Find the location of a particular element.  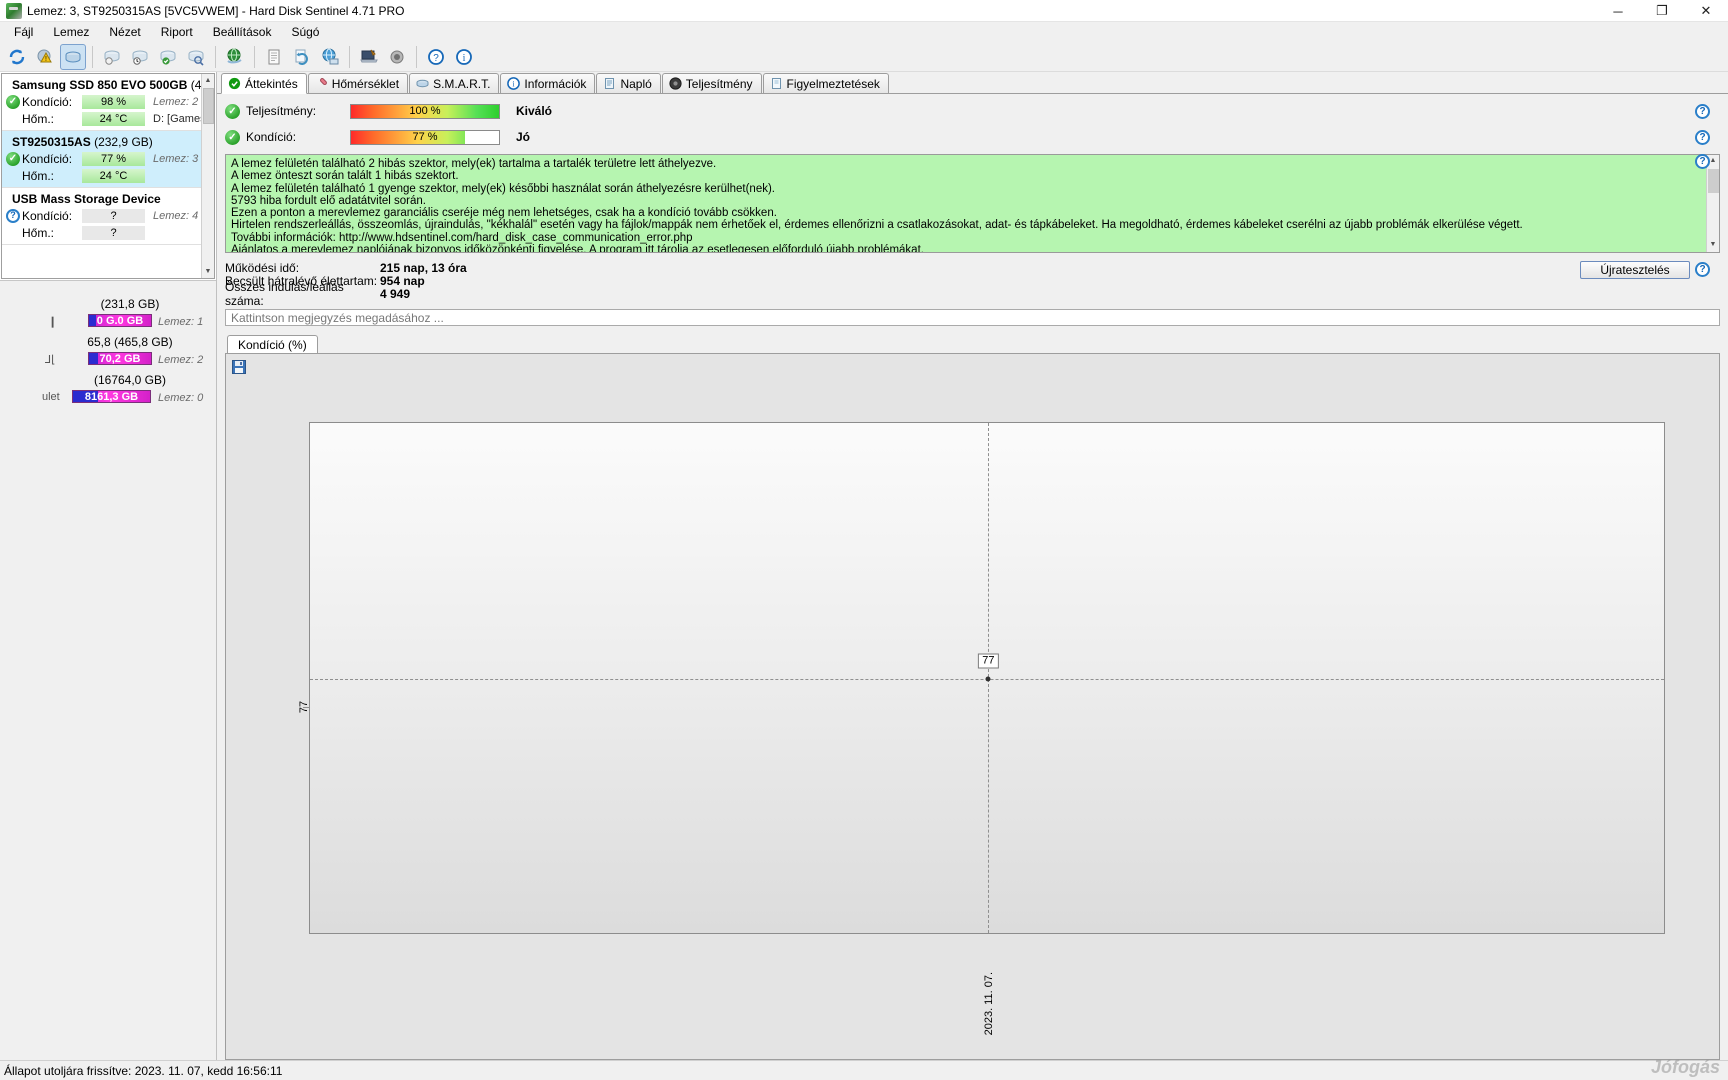

message-scrollbar: ▲ ▼ is located at coordinates (1712, 203).